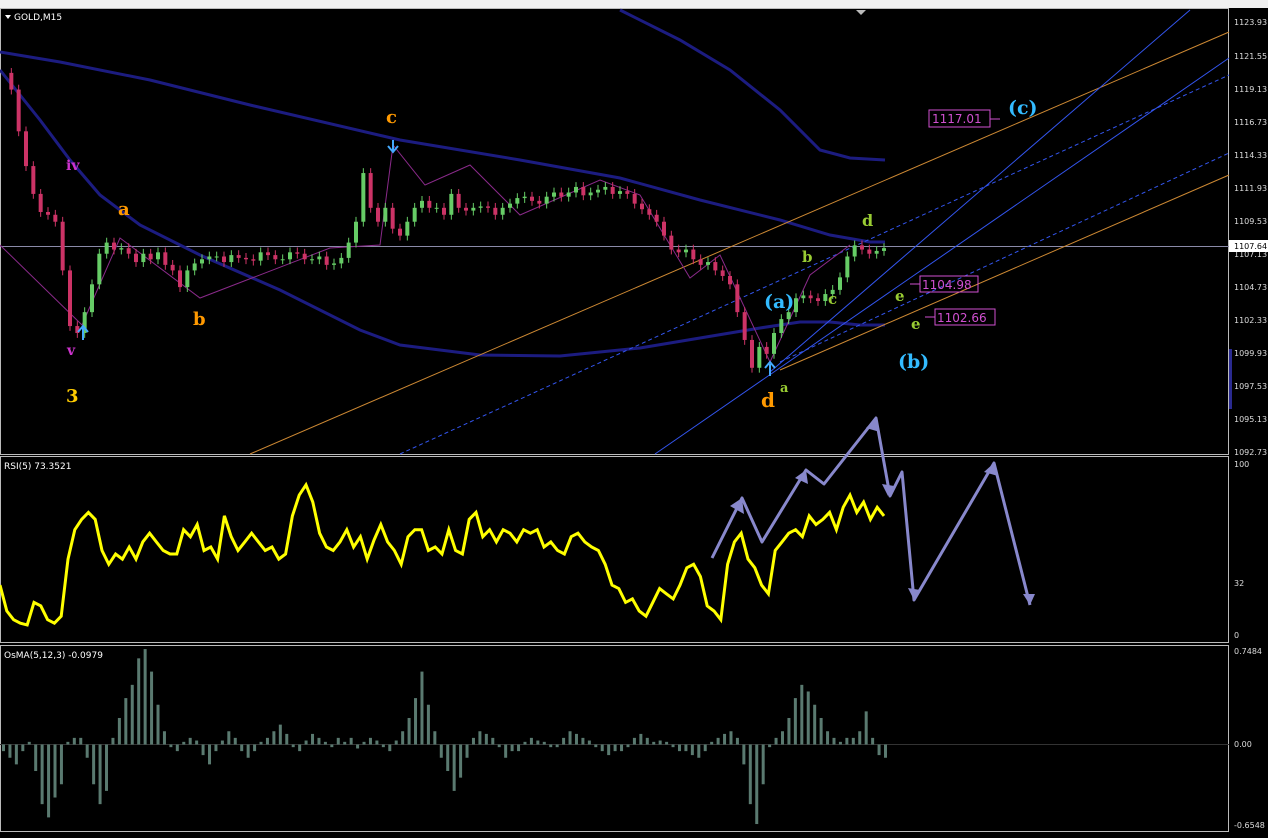 This screenshot has height=838, width=1268. Describe the element at coordinates (8, 17) in the screenshot. I see `symbol-dropdown-icon` at that location.